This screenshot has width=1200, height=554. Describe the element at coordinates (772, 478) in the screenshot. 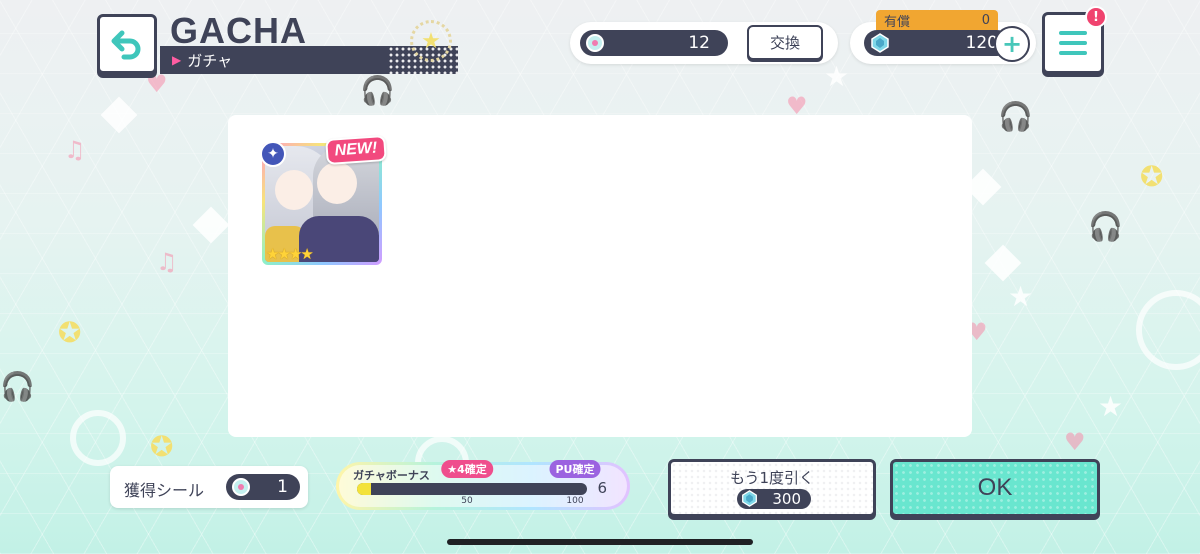

I see `draw-again-label: もう1度引く` at that location.